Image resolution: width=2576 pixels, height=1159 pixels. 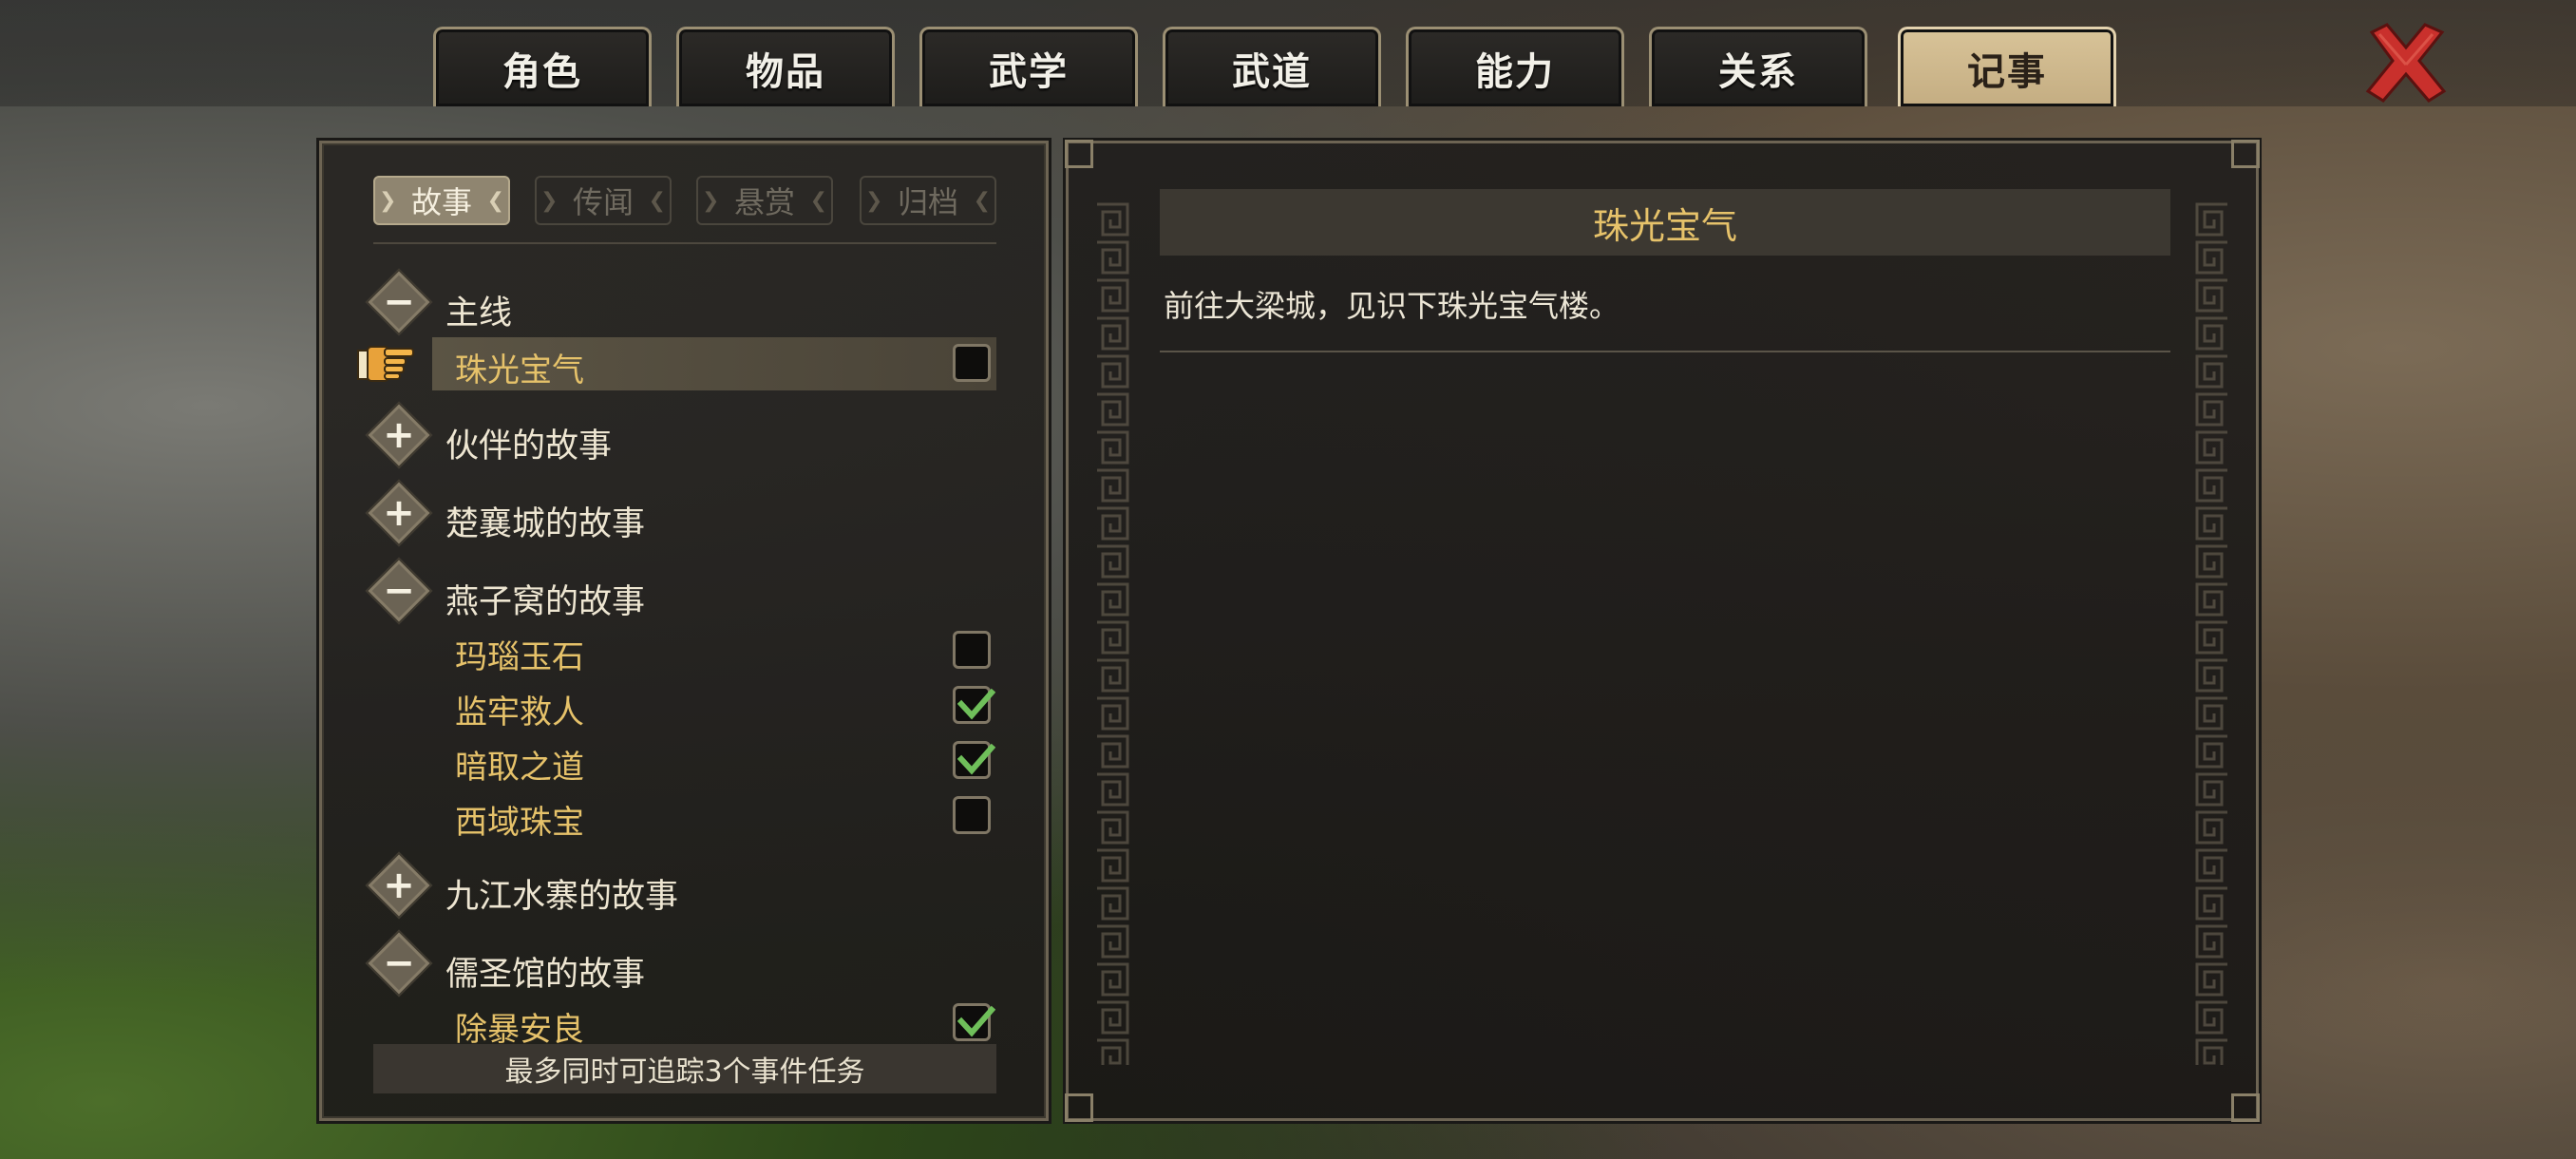 What do you see at coordinates (479, 313) in the screenshot?
I see `group-label: 主线` at bounding box center [479, 313].